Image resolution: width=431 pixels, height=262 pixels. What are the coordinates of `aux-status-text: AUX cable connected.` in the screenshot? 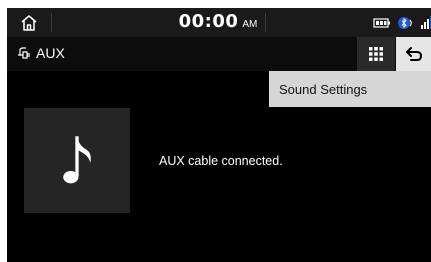 It's located at (221, 161).